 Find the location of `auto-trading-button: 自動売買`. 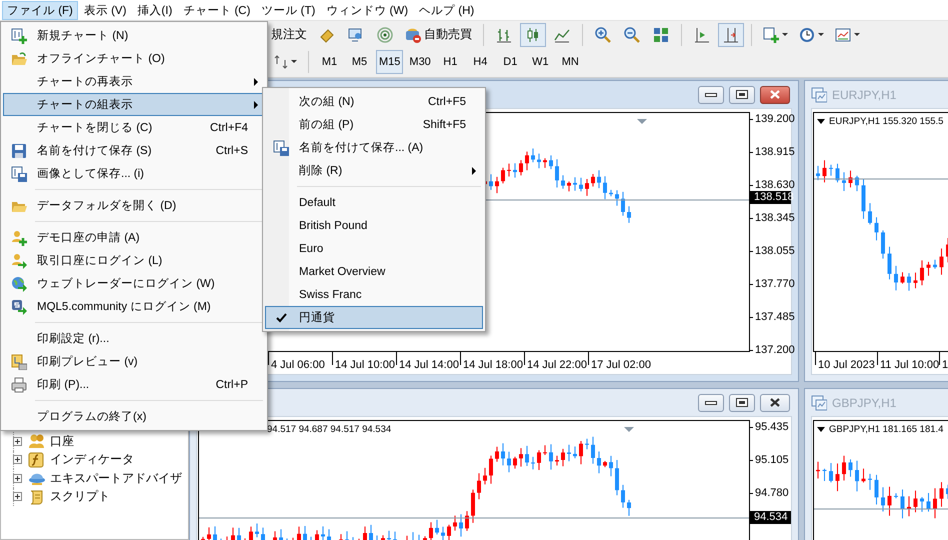

auto-trading-button: 自動売買 is located at coordinates (438, 34).